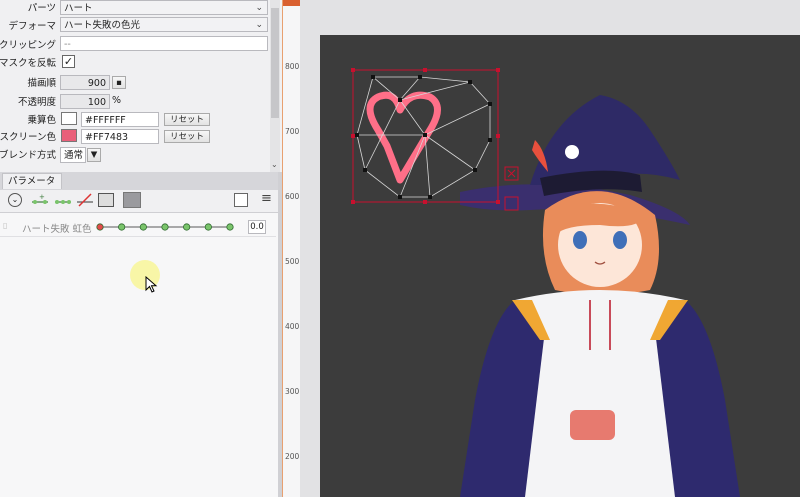 This screenshot has height=497, width=800. Describe the element at coordinates (292, 131) in the screenshot. I see `ruler-tick-label: 700` at that location.